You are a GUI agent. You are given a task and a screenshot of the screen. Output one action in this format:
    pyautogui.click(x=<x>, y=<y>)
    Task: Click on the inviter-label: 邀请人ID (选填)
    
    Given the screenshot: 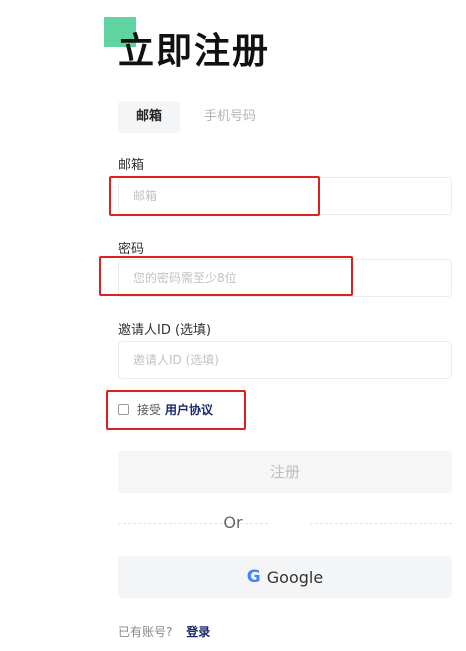 What is the action you would take?
    pyautogui.click(x=165, y=330)
    